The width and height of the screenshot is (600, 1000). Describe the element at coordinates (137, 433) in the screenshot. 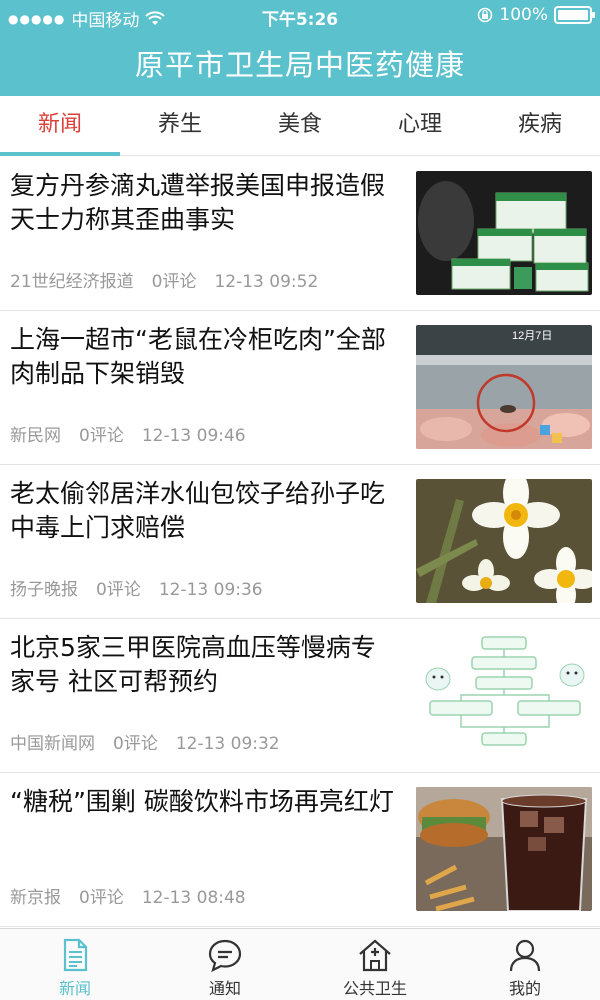

I see `news-meta: 新民网 0评论 12-13 09:46` at that location.